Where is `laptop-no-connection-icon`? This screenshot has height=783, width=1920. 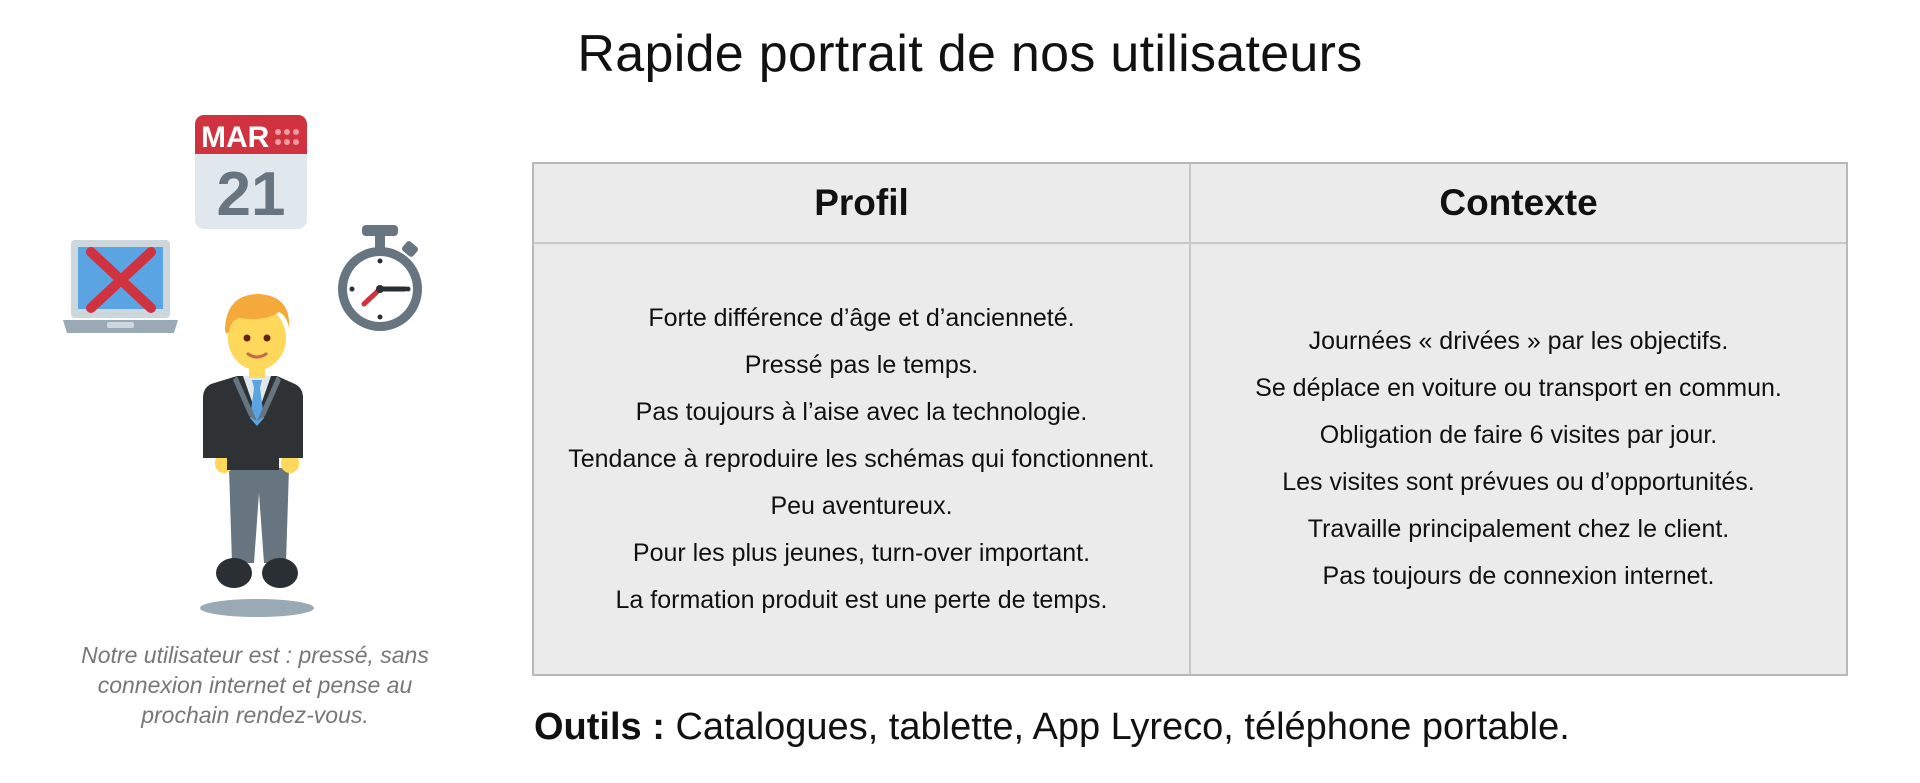
laptop-no-connection-icon is located at coordinates (120, 286).